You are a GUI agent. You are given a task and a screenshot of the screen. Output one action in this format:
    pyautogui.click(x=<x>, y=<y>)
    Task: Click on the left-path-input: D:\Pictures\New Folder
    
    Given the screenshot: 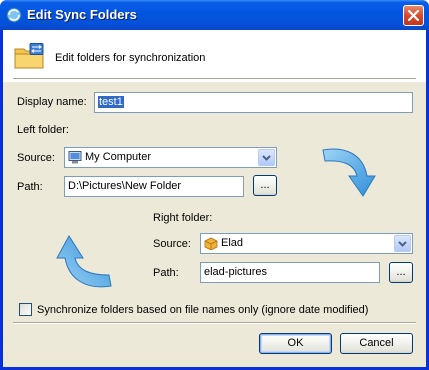 What is the action you would take?
    pyautogui.click(x=154, y=186)
    